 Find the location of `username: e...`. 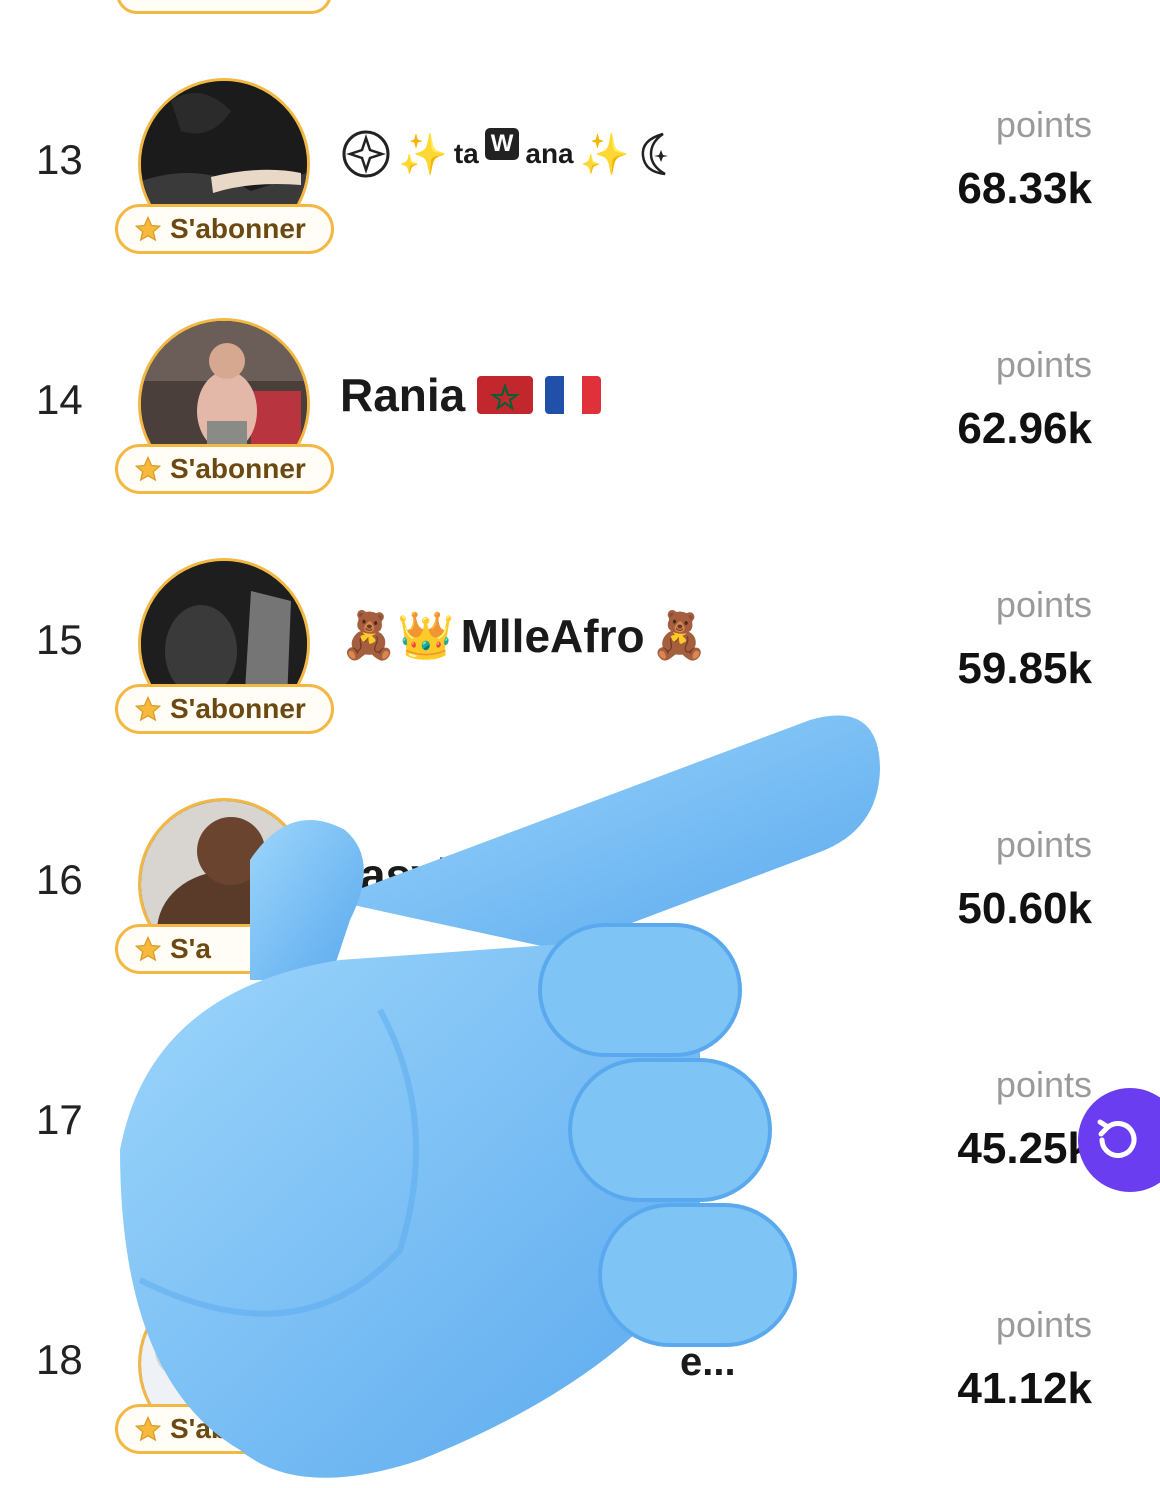

username: e... is located at coordinates (708, 1362).